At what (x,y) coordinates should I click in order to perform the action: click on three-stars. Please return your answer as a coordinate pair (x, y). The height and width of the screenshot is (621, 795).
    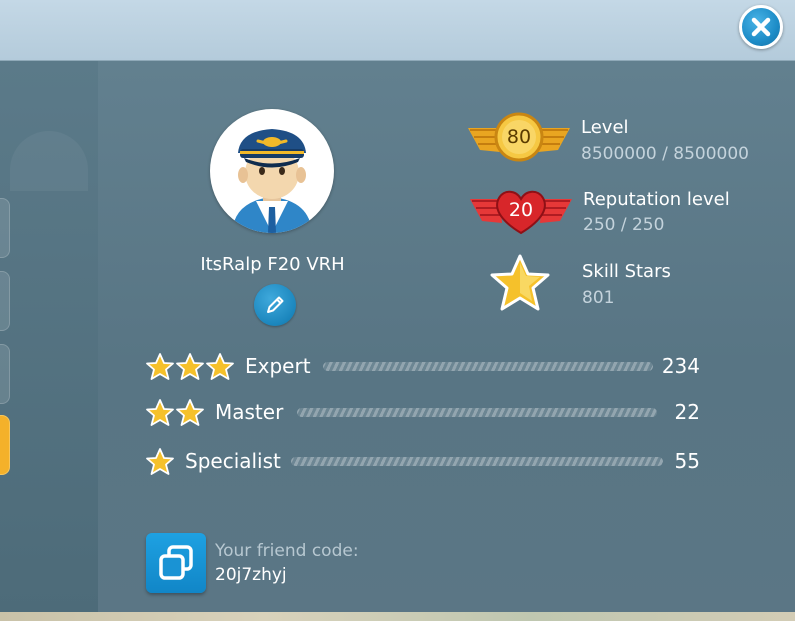
    Looking at the image, I should click on (190, 367).